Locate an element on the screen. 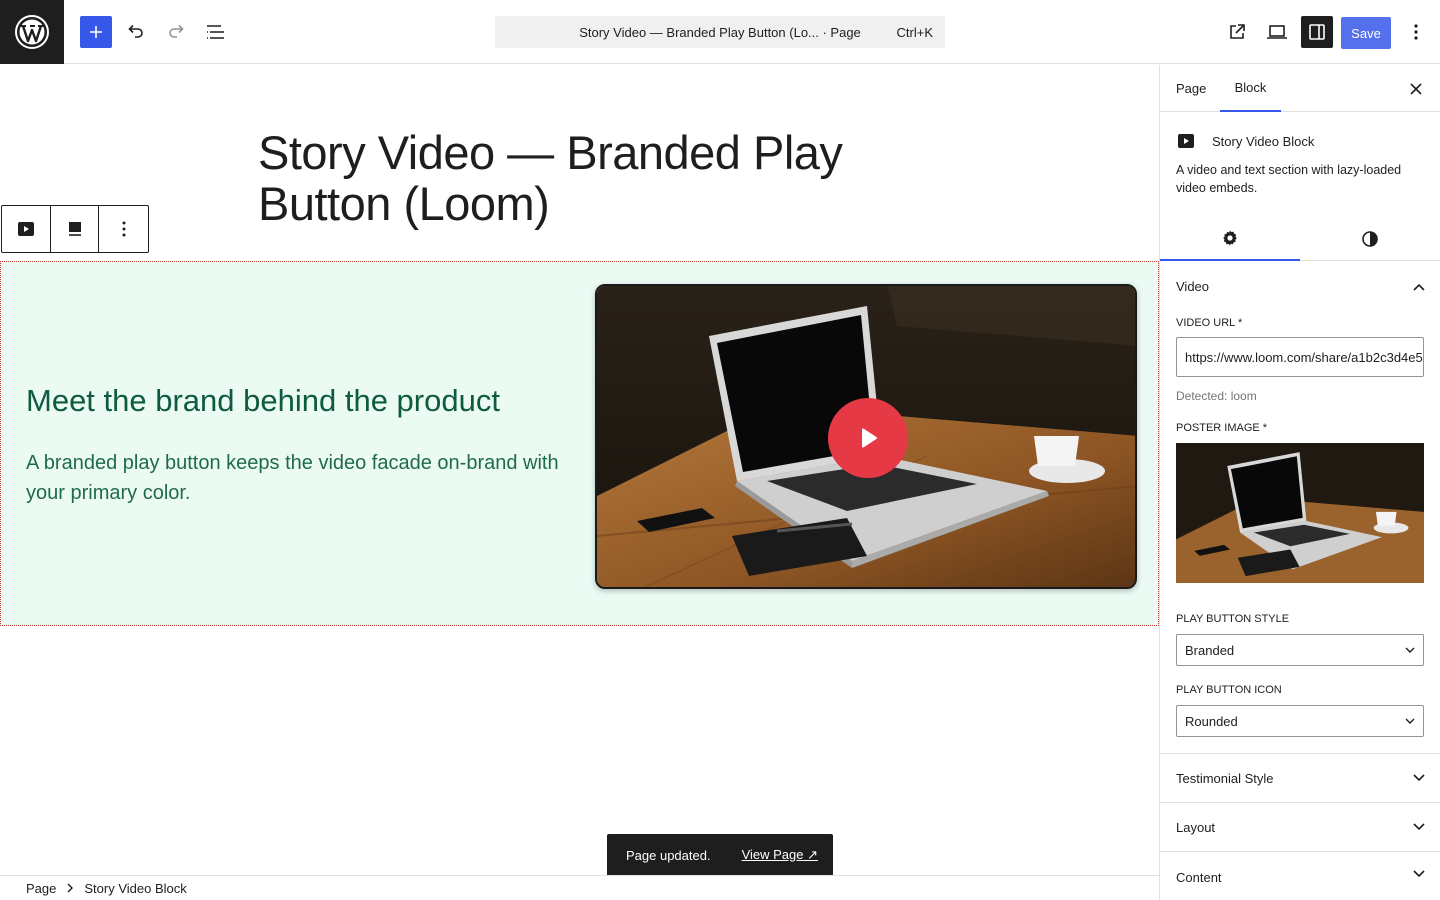 Image resolution: width=1440 pixels, height=900 pixels. block-toolbar is located at coordinates (75, 229).